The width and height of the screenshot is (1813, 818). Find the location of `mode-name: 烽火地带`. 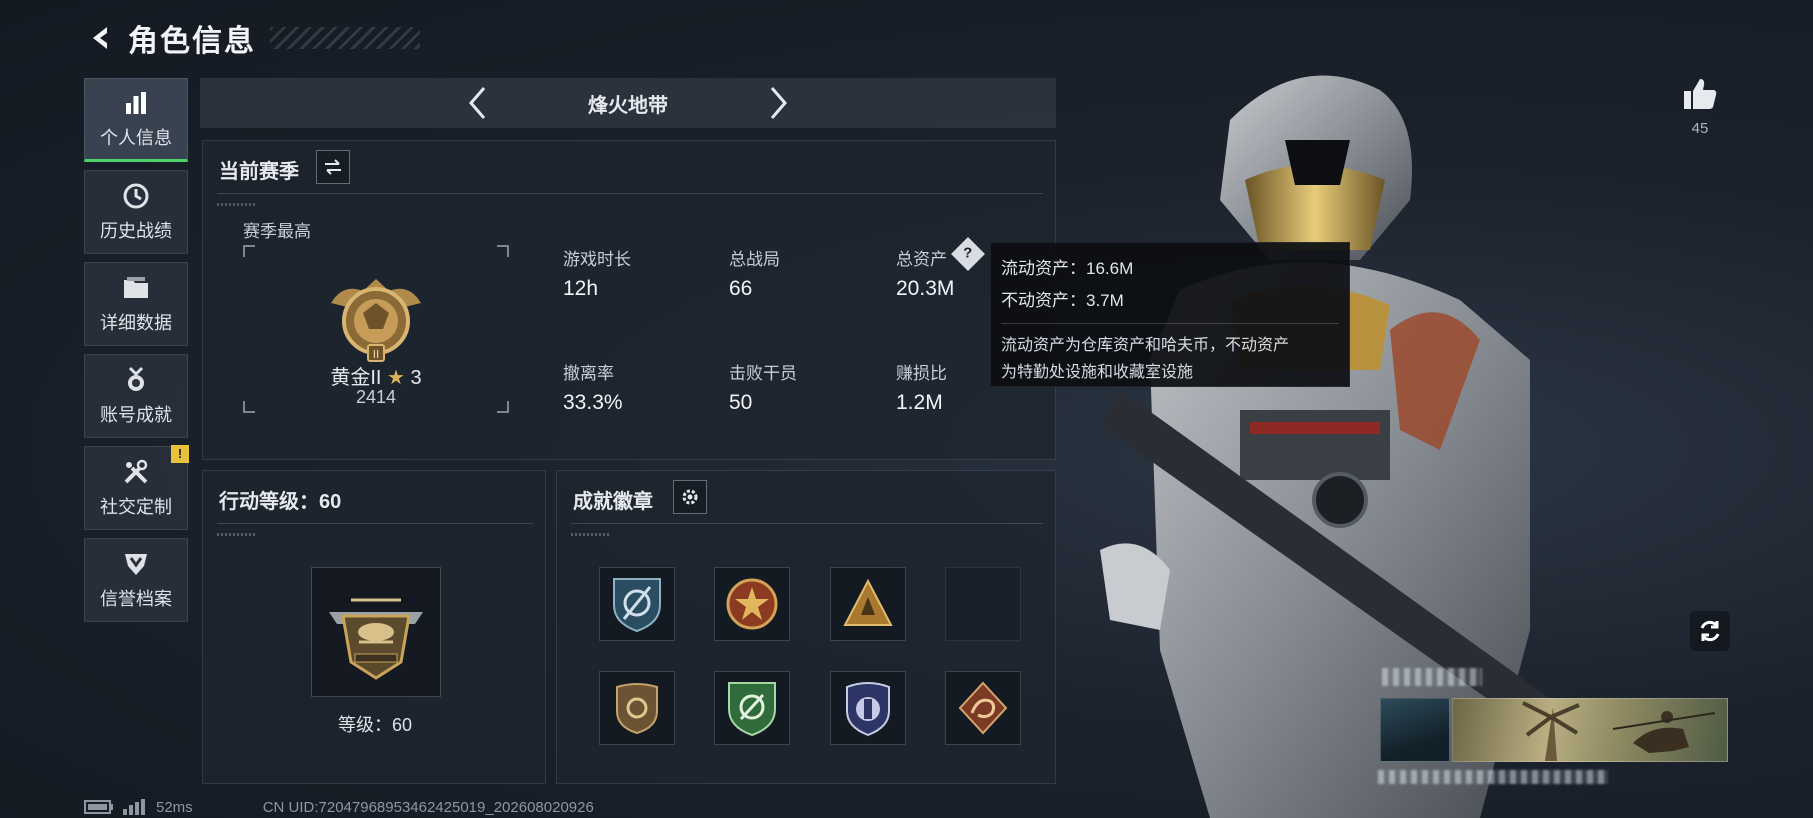

mode-name: 烽火地带 is located at coordinates (628, 105).